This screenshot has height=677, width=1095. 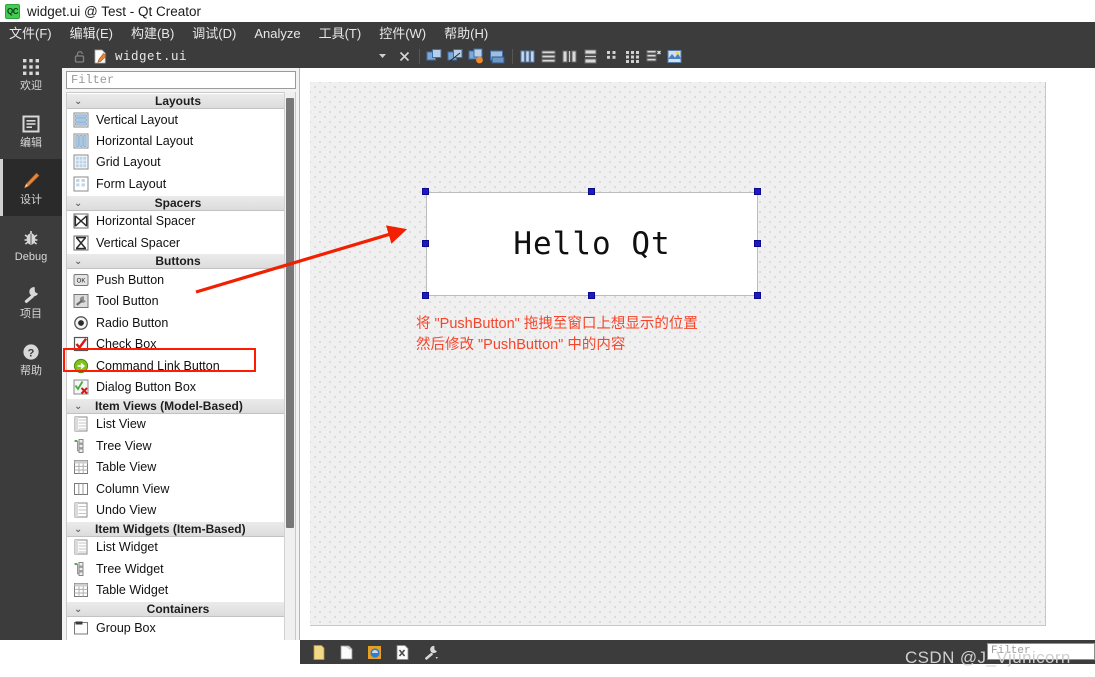 I want to click on widget-item-command-link-button: Command Link Button, so click(x=181, y=365).